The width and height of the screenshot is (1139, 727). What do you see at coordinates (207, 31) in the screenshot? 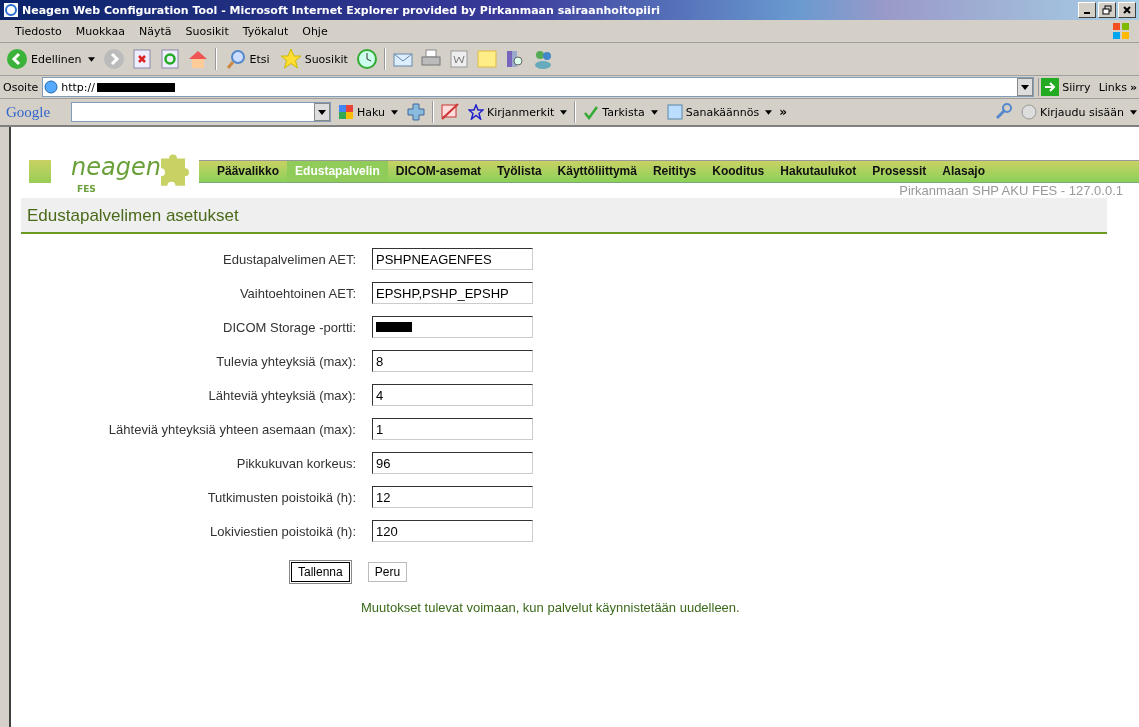
I see `menu-item: Suosikit` at bounding box center [207, 31].